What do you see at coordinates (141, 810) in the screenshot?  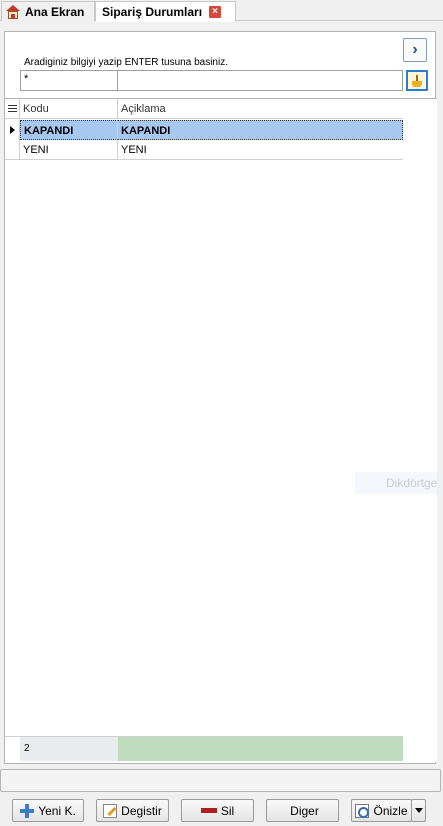 I see `edit-label: Degistir` at bounding box center [141, 810].